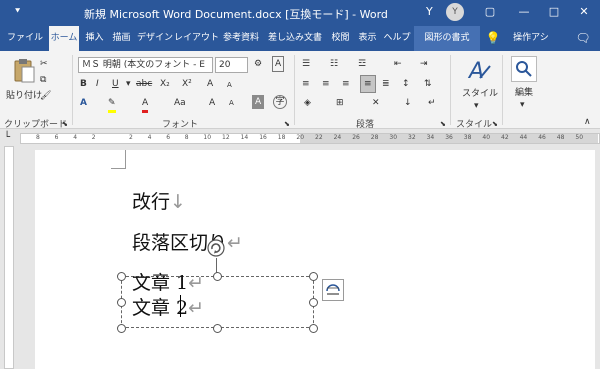 The image size is (600, 369). Describe the element at coordinates (447, 38) in the screenshot. I see `tab-shape-format: 図形の書式` at that location.